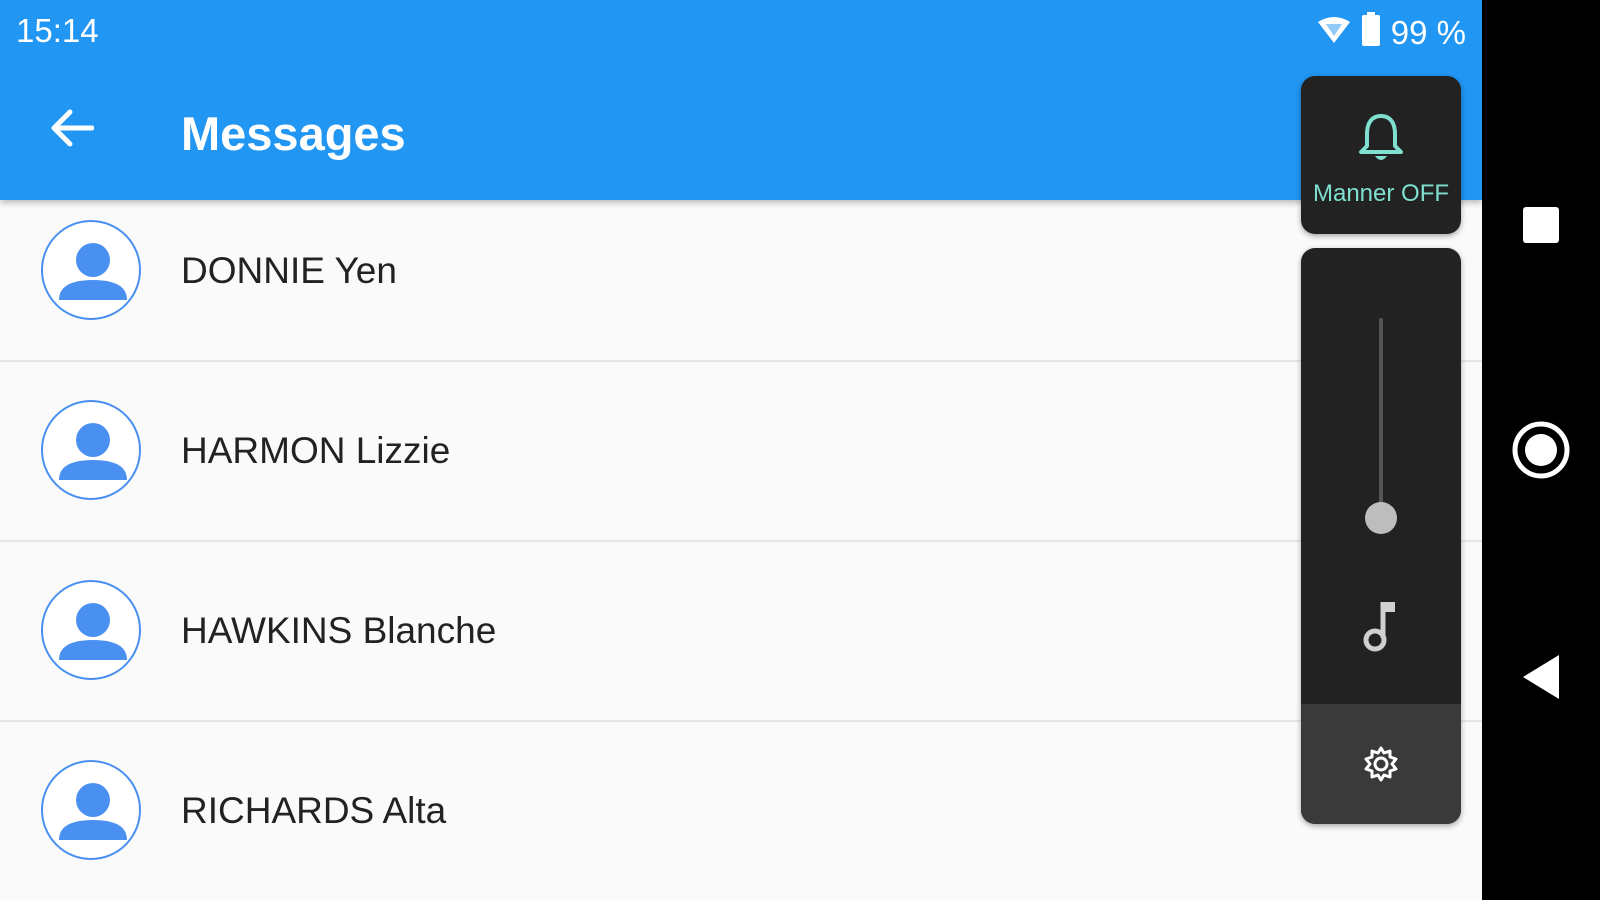  I want to click on back-triangle-icon, so click(1541, 677).